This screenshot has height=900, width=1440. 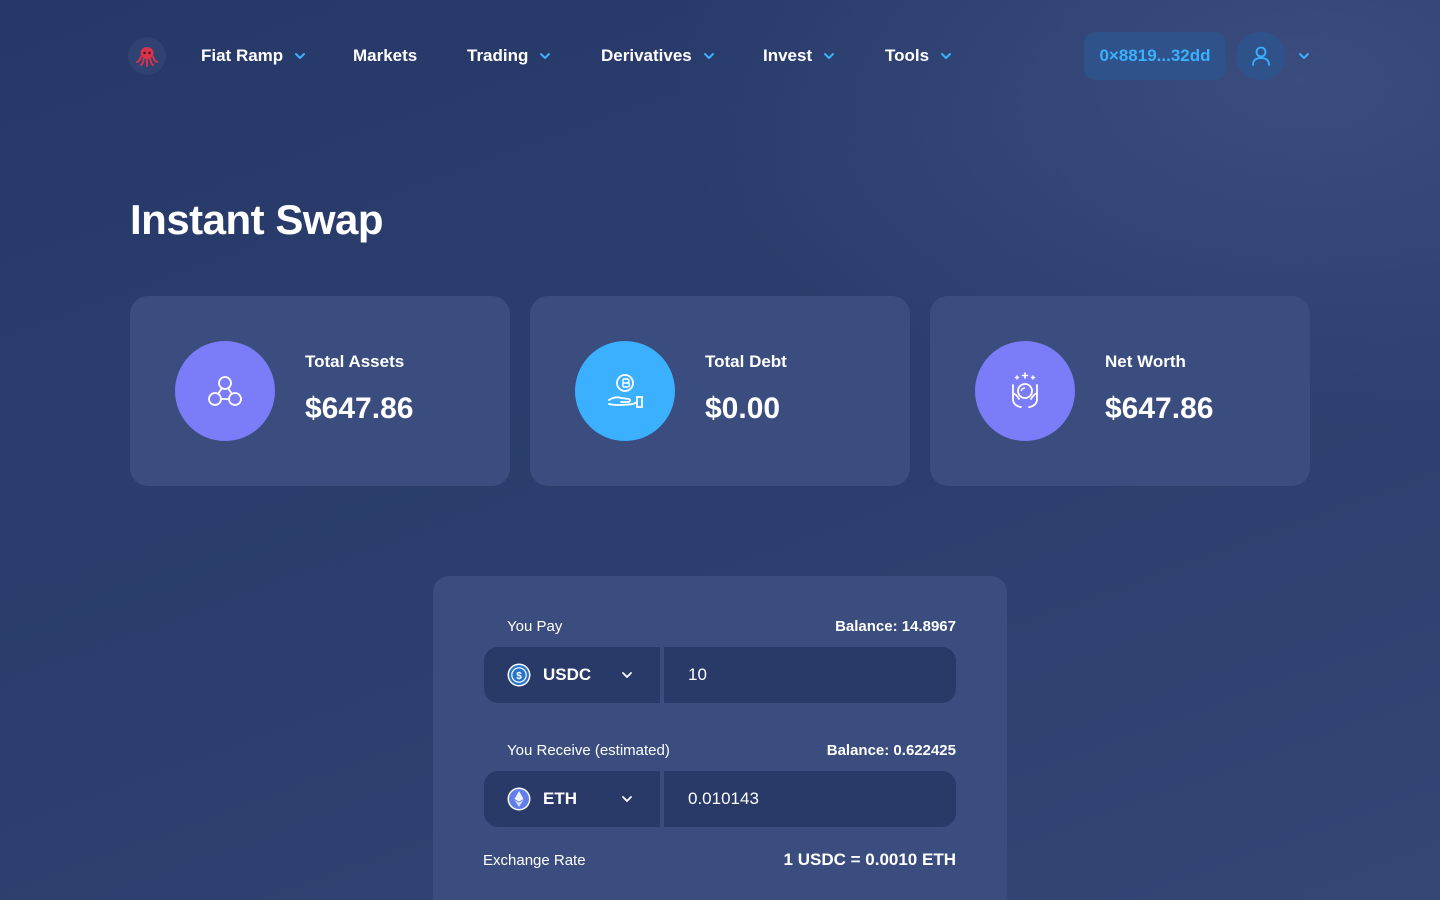 What do you see at coordinates (907, 55) in the screenshot?
I see `nav-item-label: Tools` at bounding box center [907, 55].